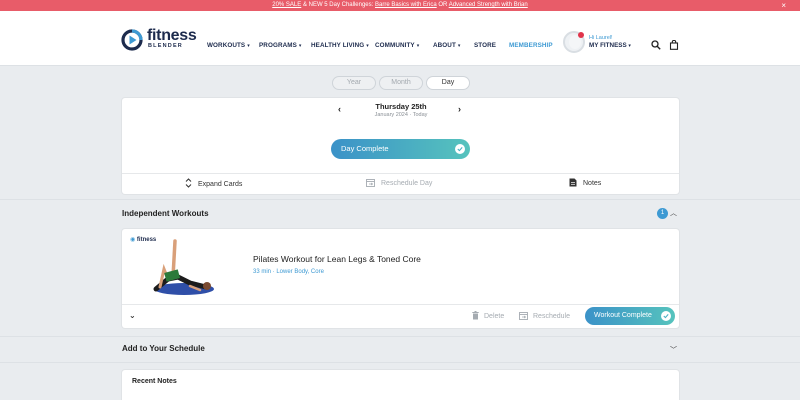  What do you see at coordinates (395, 45) in the screenshot?
I see `nav-label: COMMUNITY` at bounding box center [395, 45].